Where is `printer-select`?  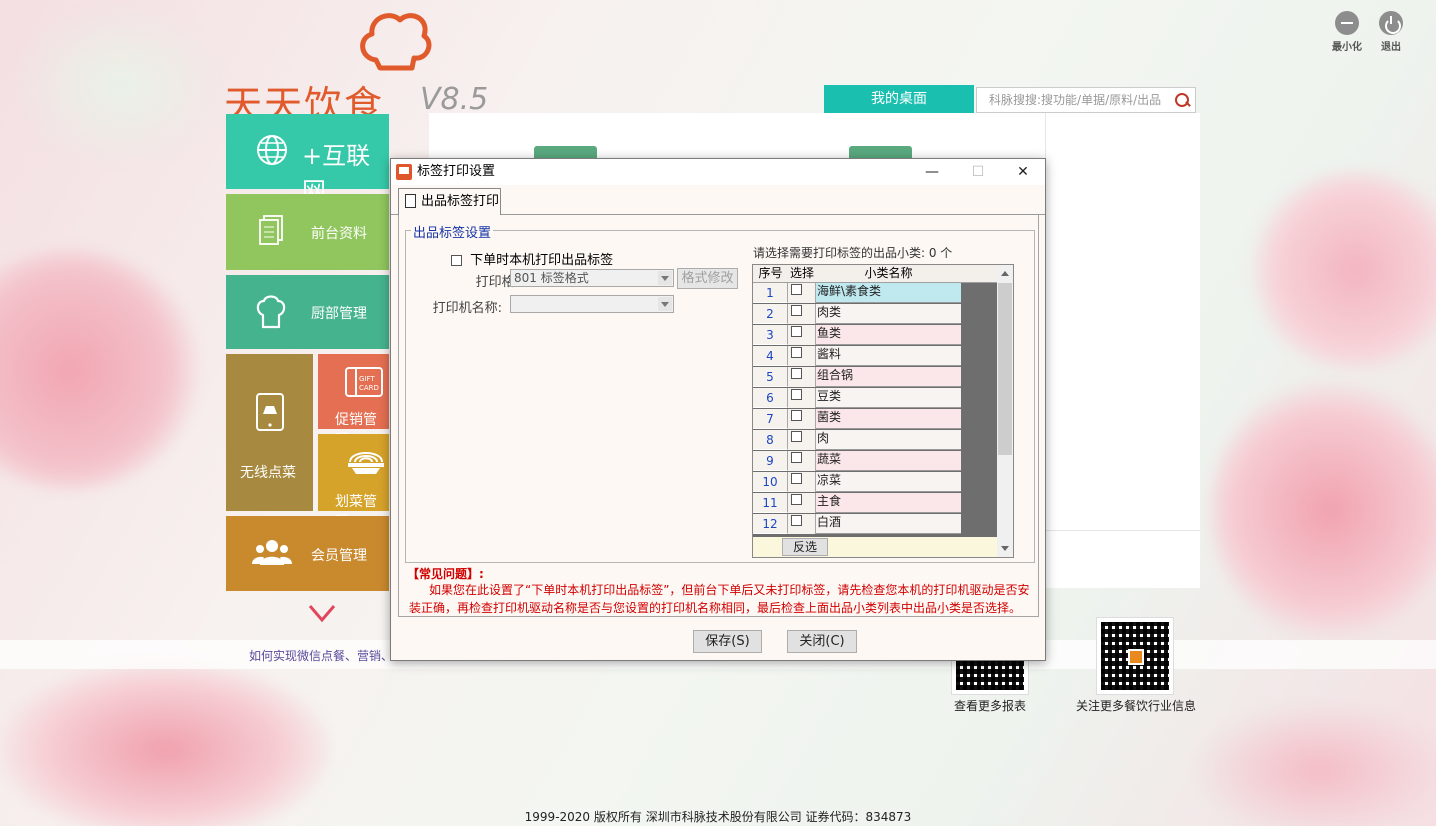
printer-select is located at coordinates (592, 304).